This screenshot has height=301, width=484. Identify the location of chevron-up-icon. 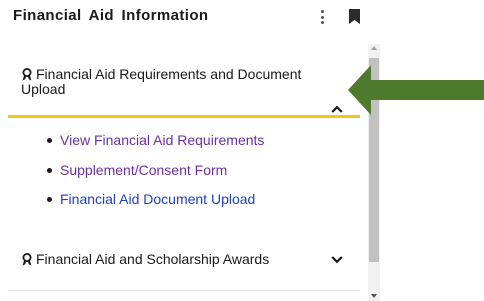
(337, 109).